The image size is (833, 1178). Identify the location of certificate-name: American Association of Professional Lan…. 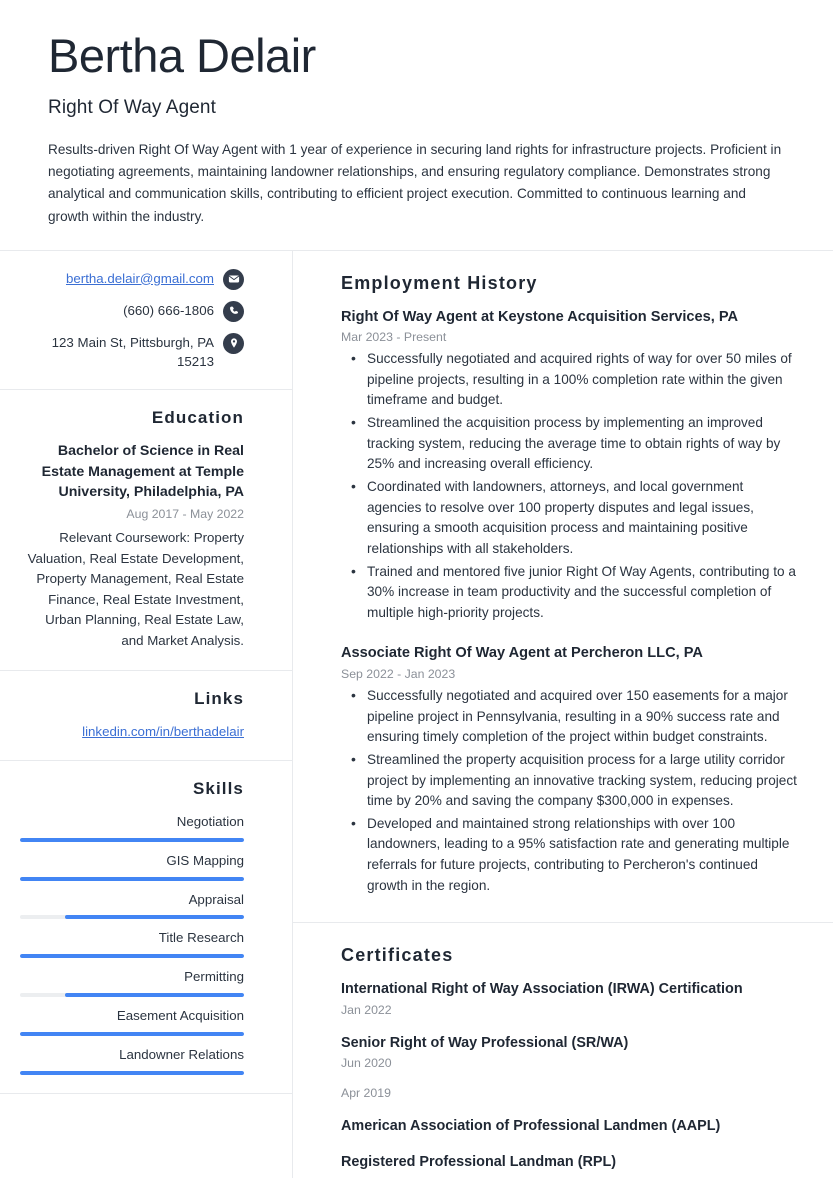
(531, 1125).